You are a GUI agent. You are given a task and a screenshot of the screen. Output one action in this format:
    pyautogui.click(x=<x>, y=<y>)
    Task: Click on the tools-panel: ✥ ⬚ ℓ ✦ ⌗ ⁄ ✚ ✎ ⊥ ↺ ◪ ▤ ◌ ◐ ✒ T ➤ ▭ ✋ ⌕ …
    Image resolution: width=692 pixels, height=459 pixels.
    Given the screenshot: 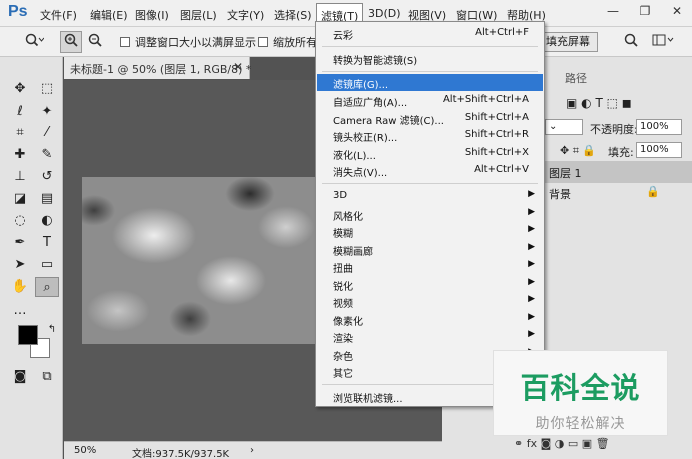 What is the action you would take?
    pyautogui.click(x=31, y=258)
    